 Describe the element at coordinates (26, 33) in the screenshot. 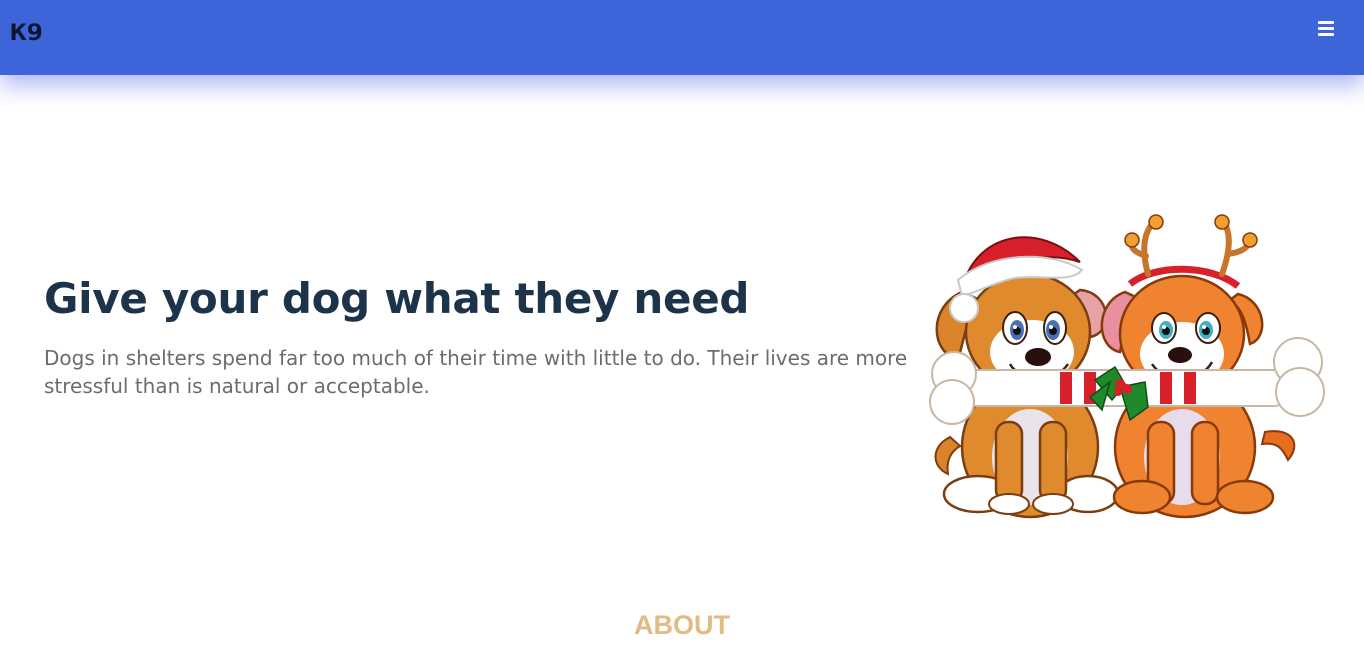

I see `site-logo: K9` at that location.